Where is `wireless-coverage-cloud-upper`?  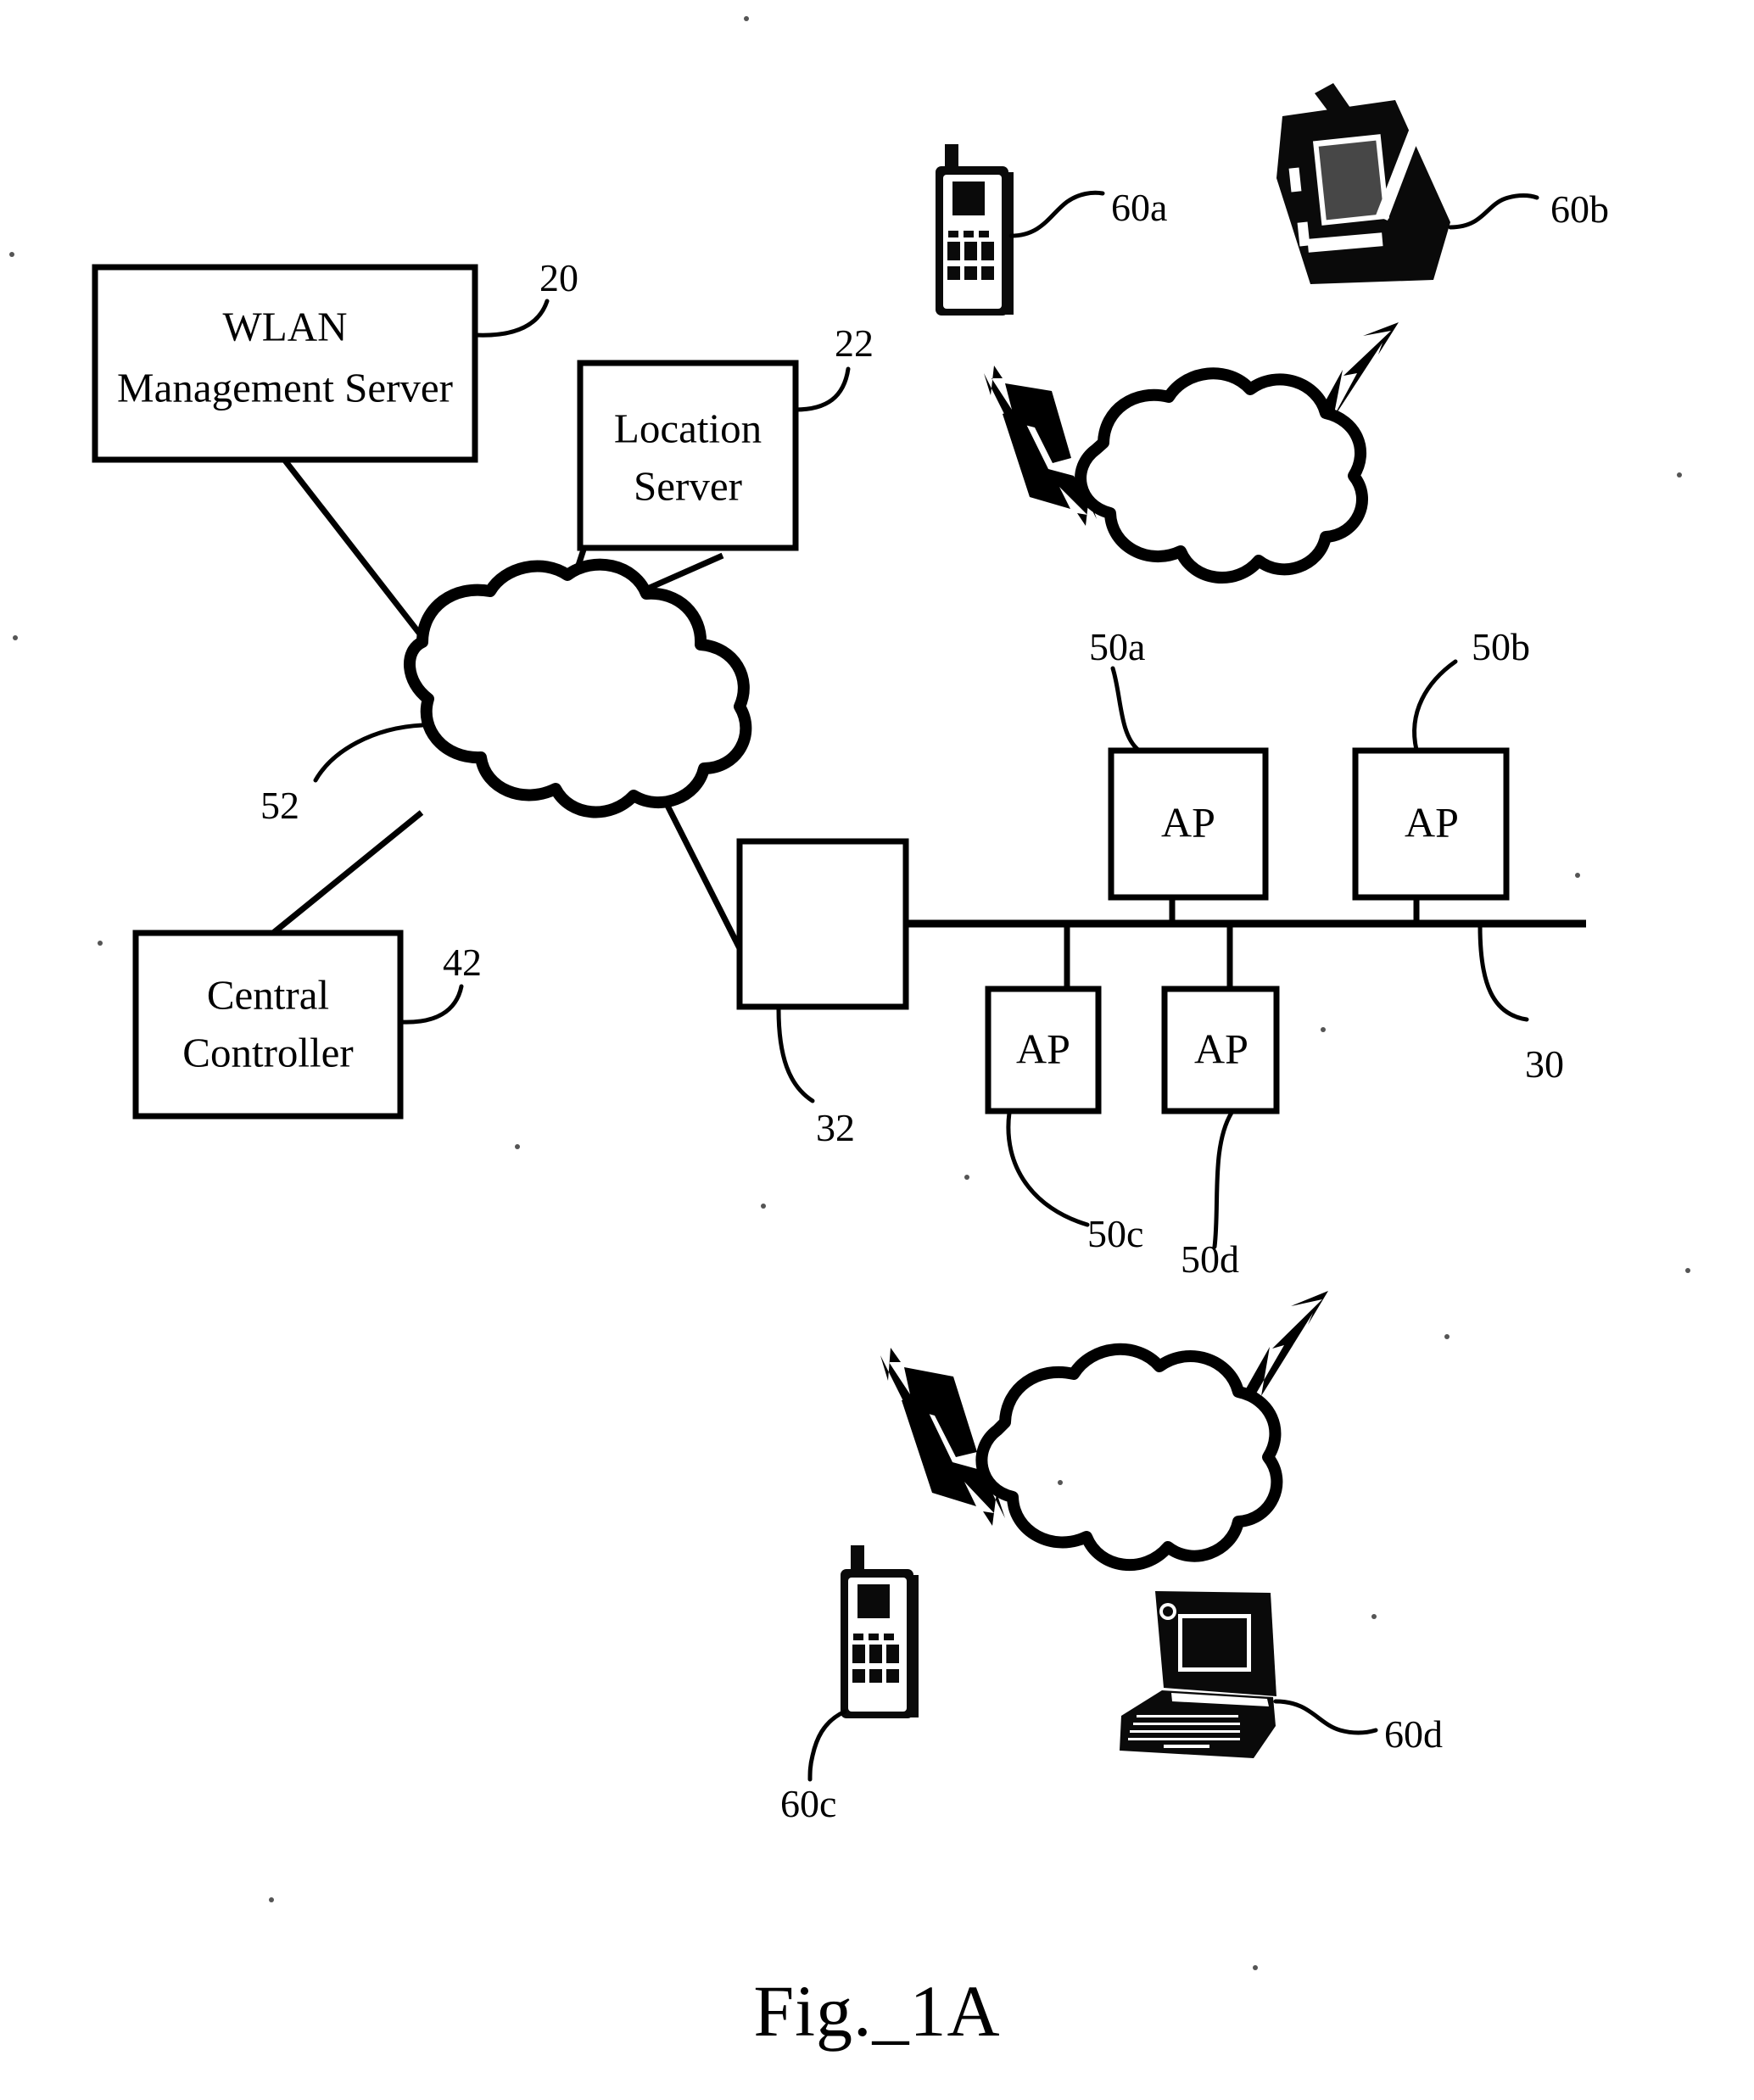 wireless-coverage-cloud-upper is located at coordinates (1191, 453).